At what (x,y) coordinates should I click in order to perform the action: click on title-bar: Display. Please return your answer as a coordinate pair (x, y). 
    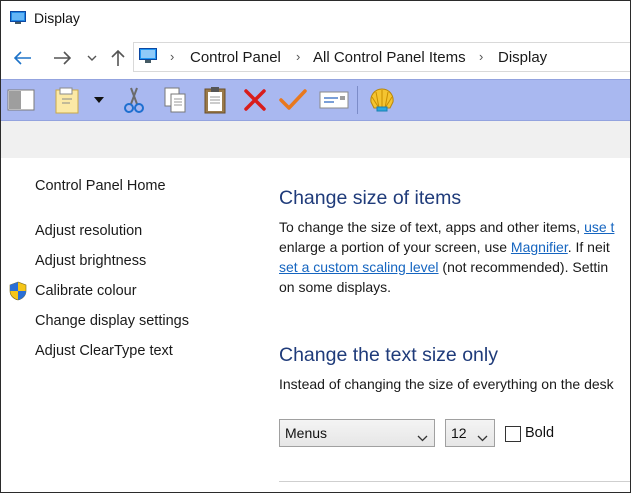
    Looking at the image, I should click on (315, 19).